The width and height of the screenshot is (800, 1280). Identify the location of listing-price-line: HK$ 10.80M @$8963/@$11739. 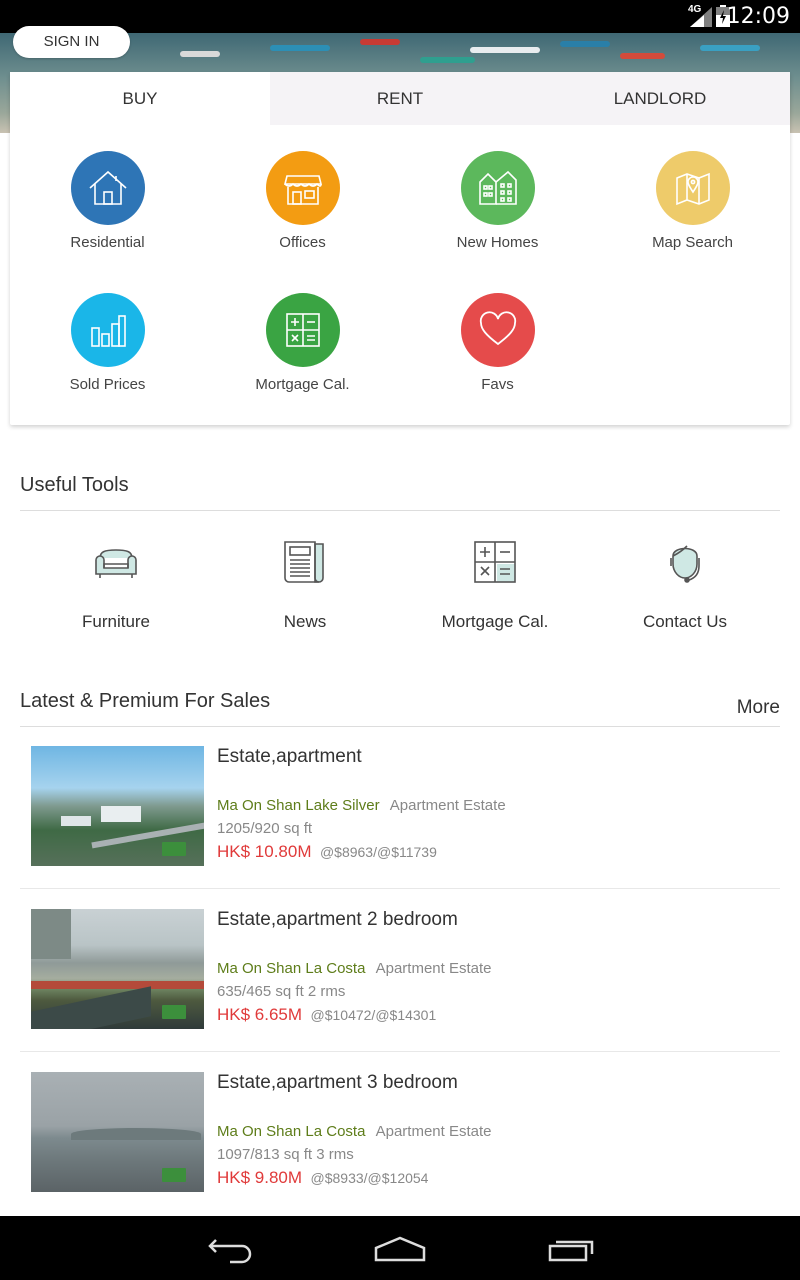
(327, 852).